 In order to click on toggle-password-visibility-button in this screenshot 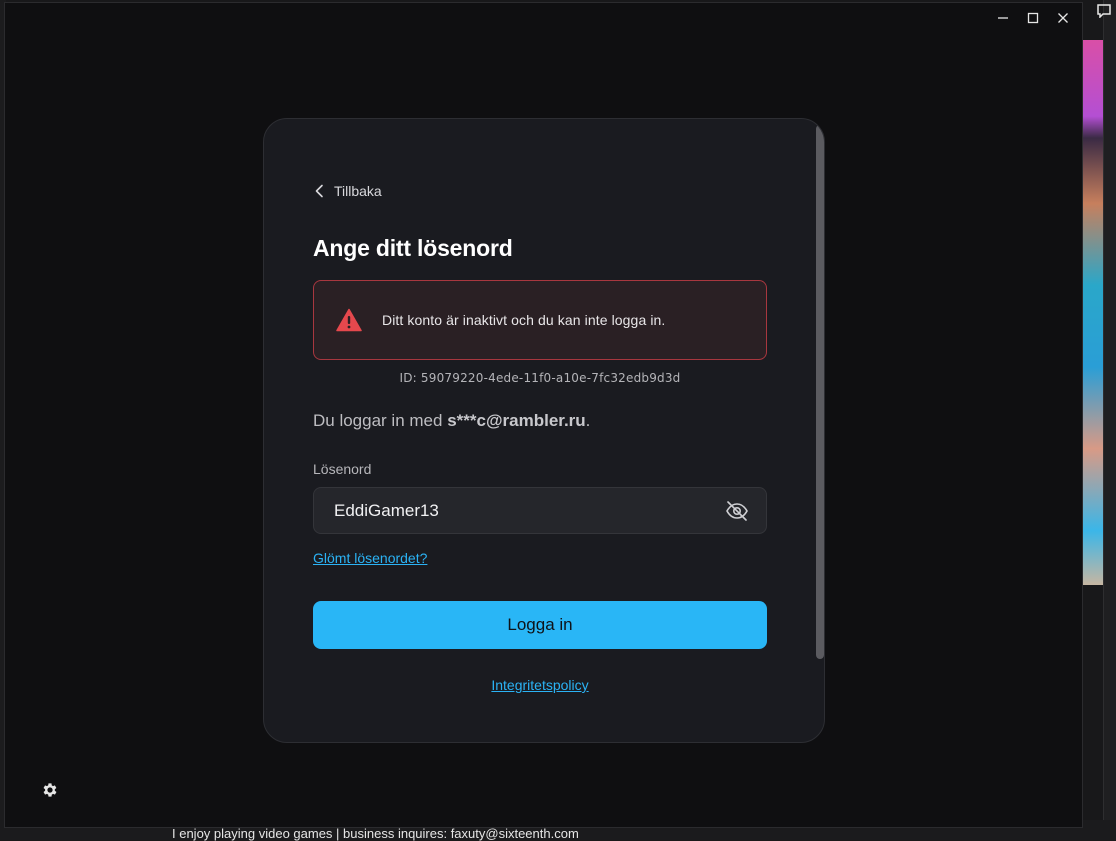, I will do `click(737, 511)`.